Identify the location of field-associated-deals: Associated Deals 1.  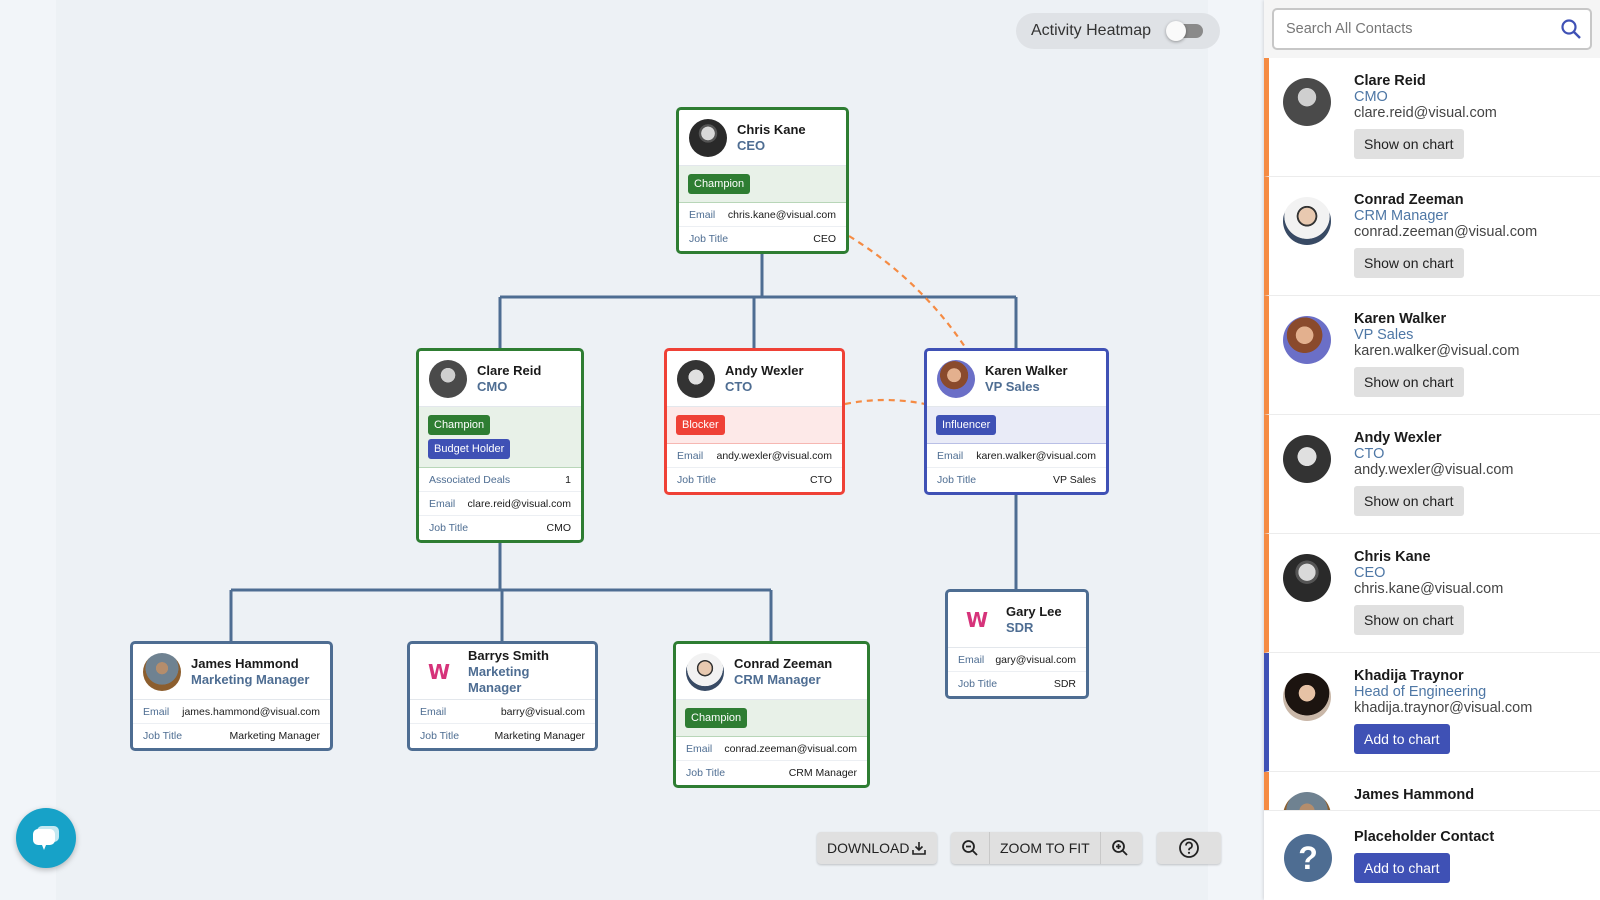
(500, 480).